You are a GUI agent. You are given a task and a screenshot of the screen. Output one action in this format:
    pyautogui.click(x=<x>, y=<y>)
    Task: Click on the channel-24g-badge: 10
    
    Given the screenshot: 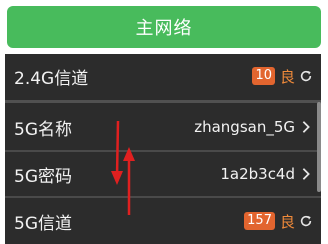 What is the action you would take?
    pyautogui.click(x=263, y=76)
    